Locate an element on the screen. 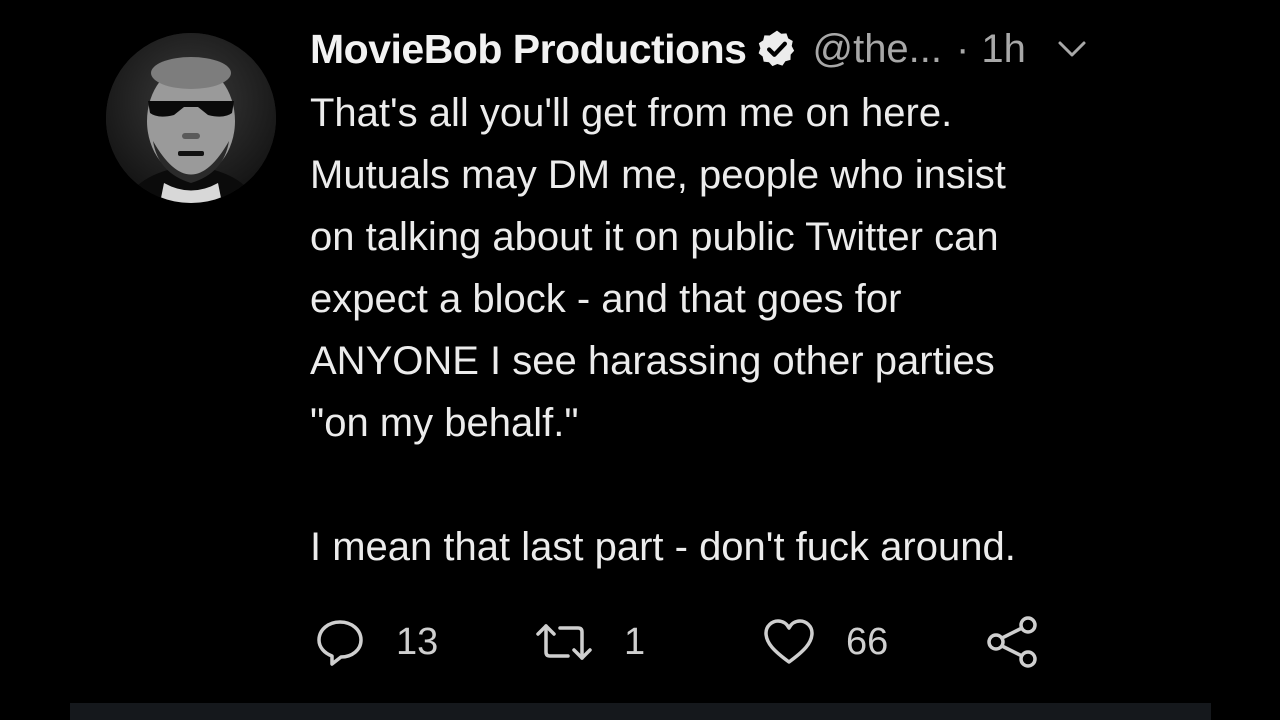  retweet-button: 1 is located at coordinates (589, 642).